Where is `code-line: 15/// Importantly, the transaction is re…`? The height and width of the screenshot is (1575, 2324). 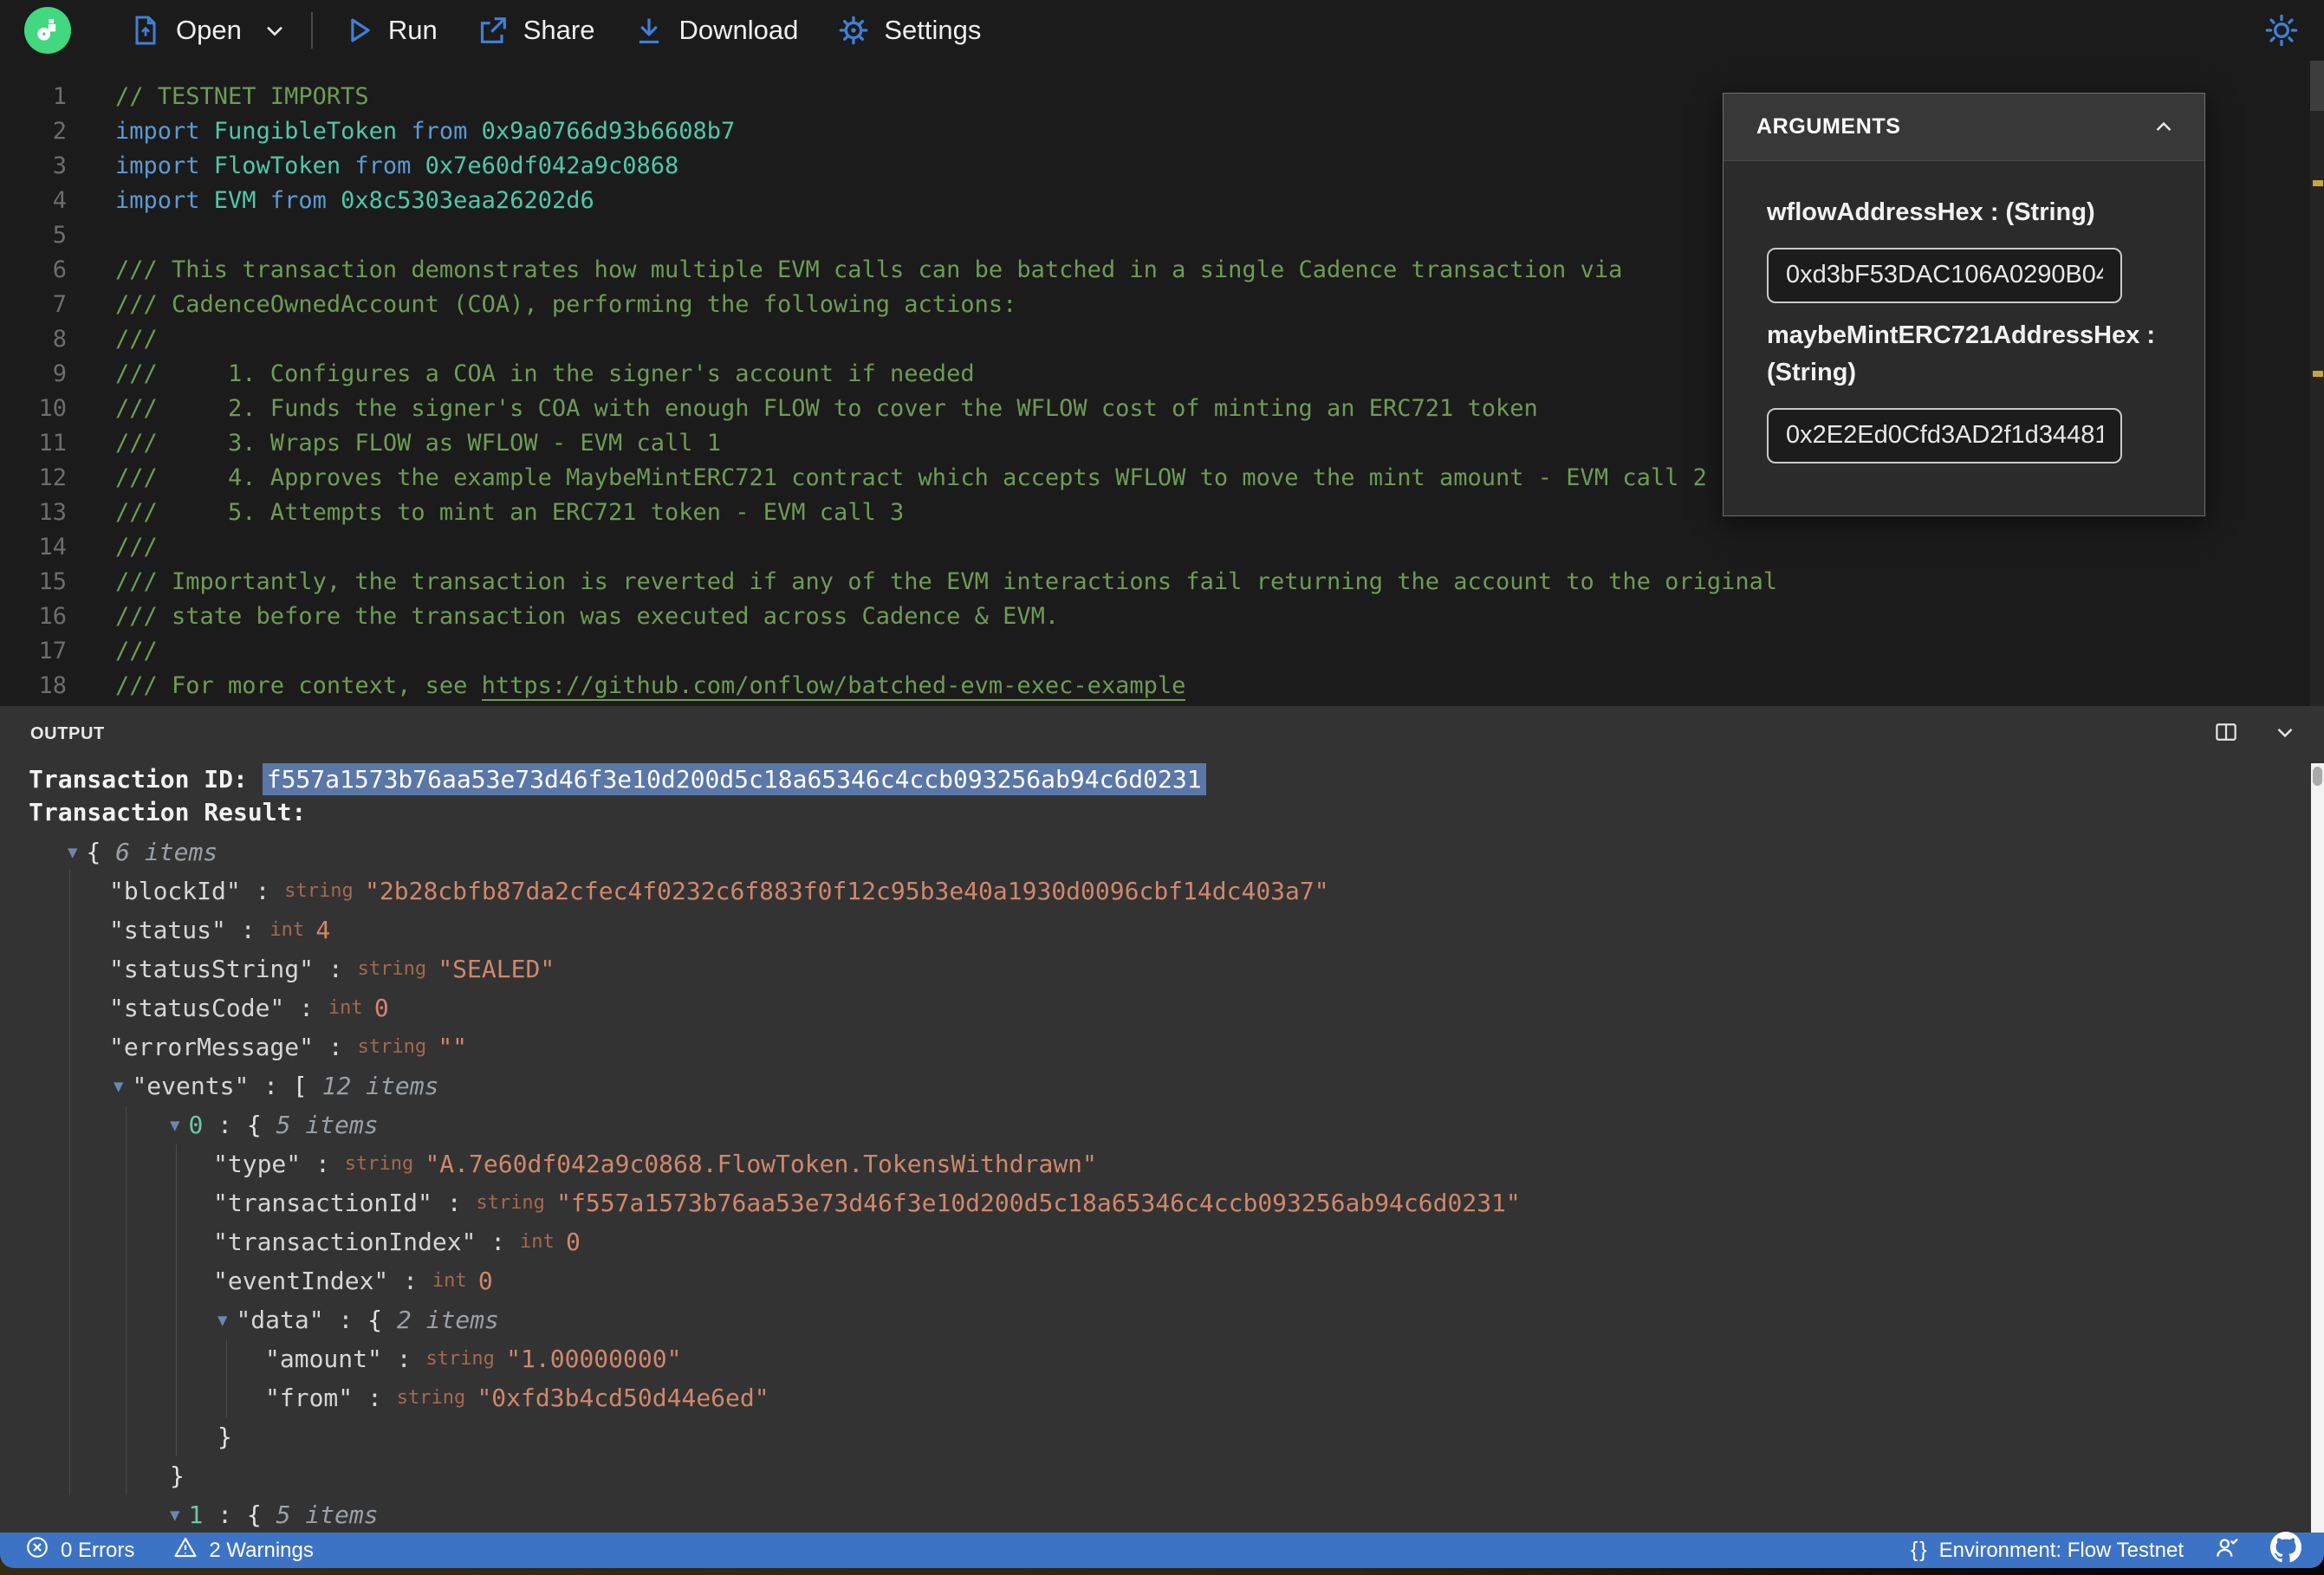 code-line: 15/// Importantly, the transaction is re… is located at coordinates (1162, 582).